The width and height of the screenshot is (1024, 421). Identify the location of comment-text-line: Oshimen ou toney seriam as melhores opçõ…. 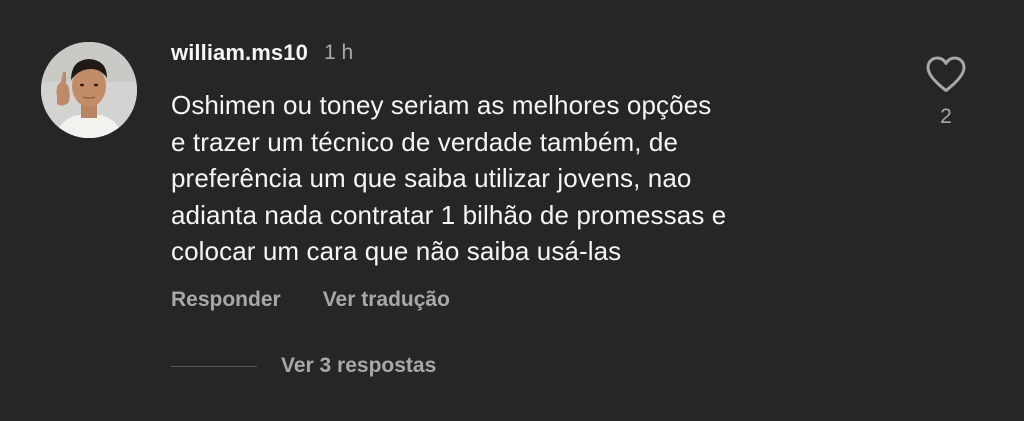
(441, 105).